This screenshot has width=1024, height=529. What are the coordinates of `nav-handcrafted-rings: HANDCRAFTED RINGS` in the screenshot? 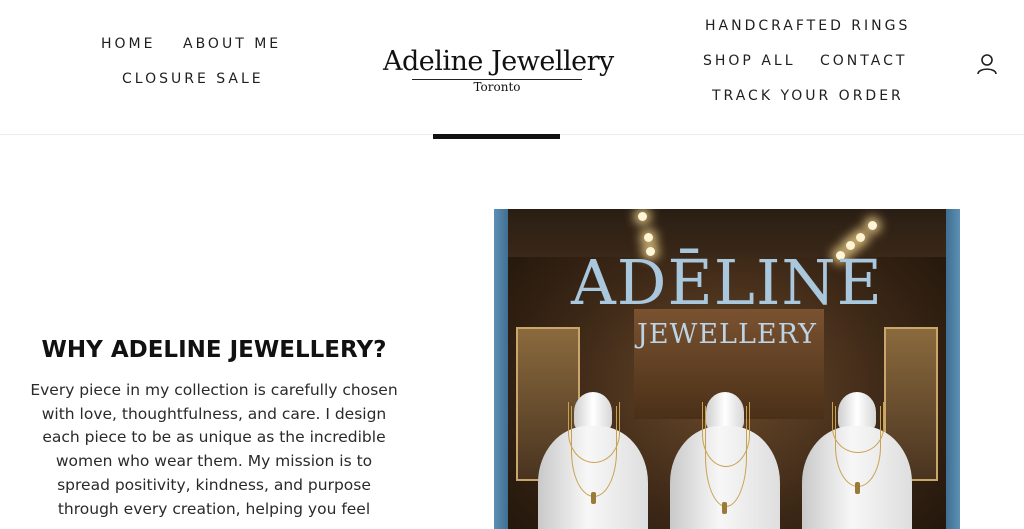 It's located at (807, 26).